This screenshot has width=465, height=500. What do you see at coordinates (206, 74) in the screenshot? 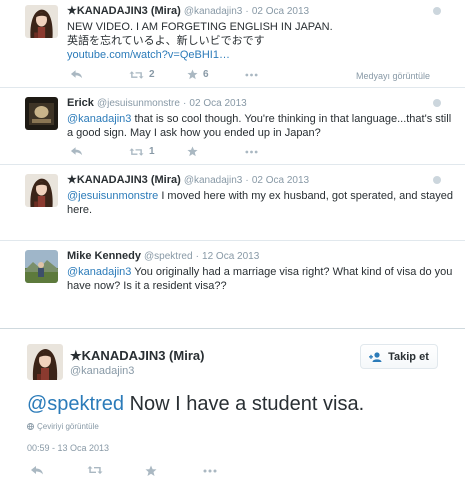
I see `favorite-count: 6` at bounding box center [206, 74].